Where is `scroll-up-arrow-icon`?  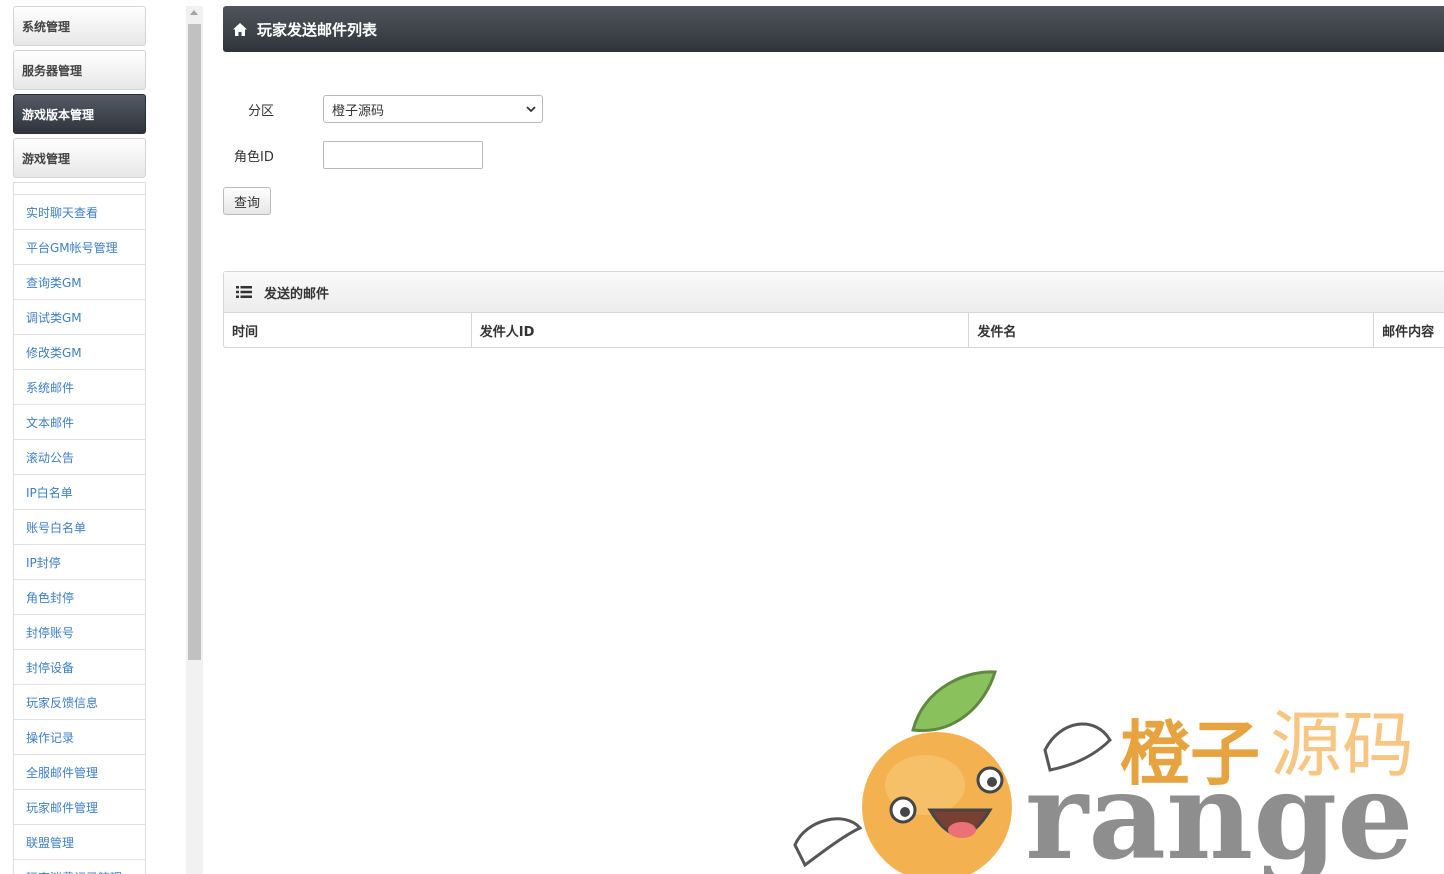
scroll-up-arrow-icon is located at coordinates (194, 12).